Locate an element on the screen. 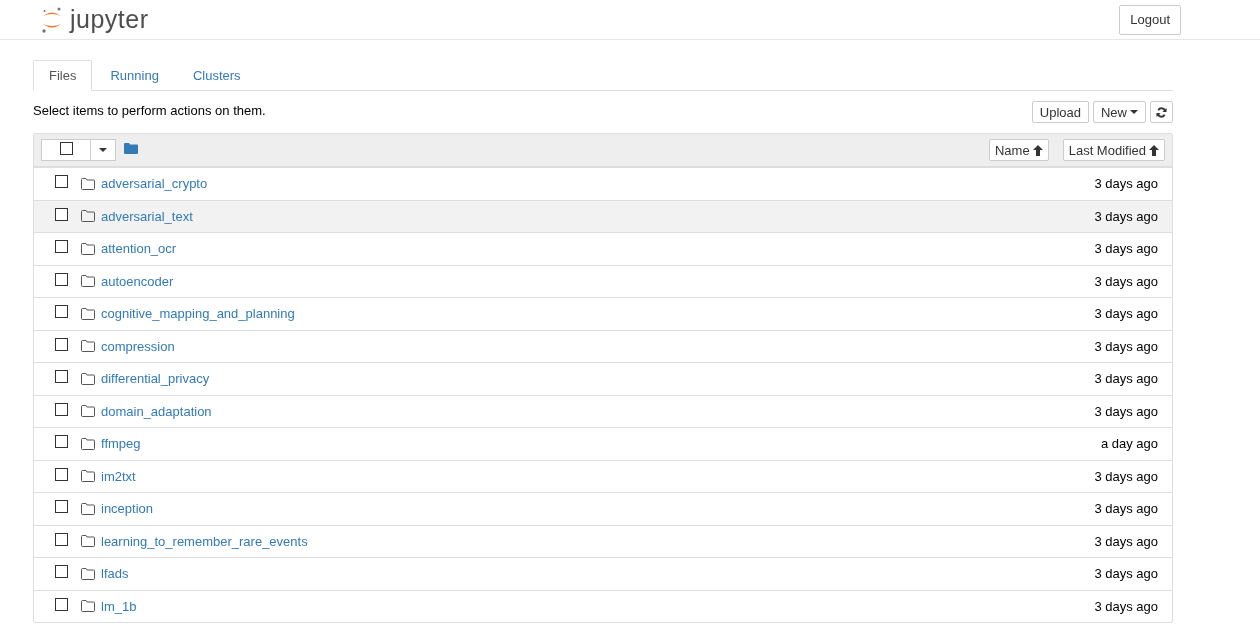 This screenshot has width=1260, height=626. sort-button: Last Modified is located at coordinates (1113, 150).